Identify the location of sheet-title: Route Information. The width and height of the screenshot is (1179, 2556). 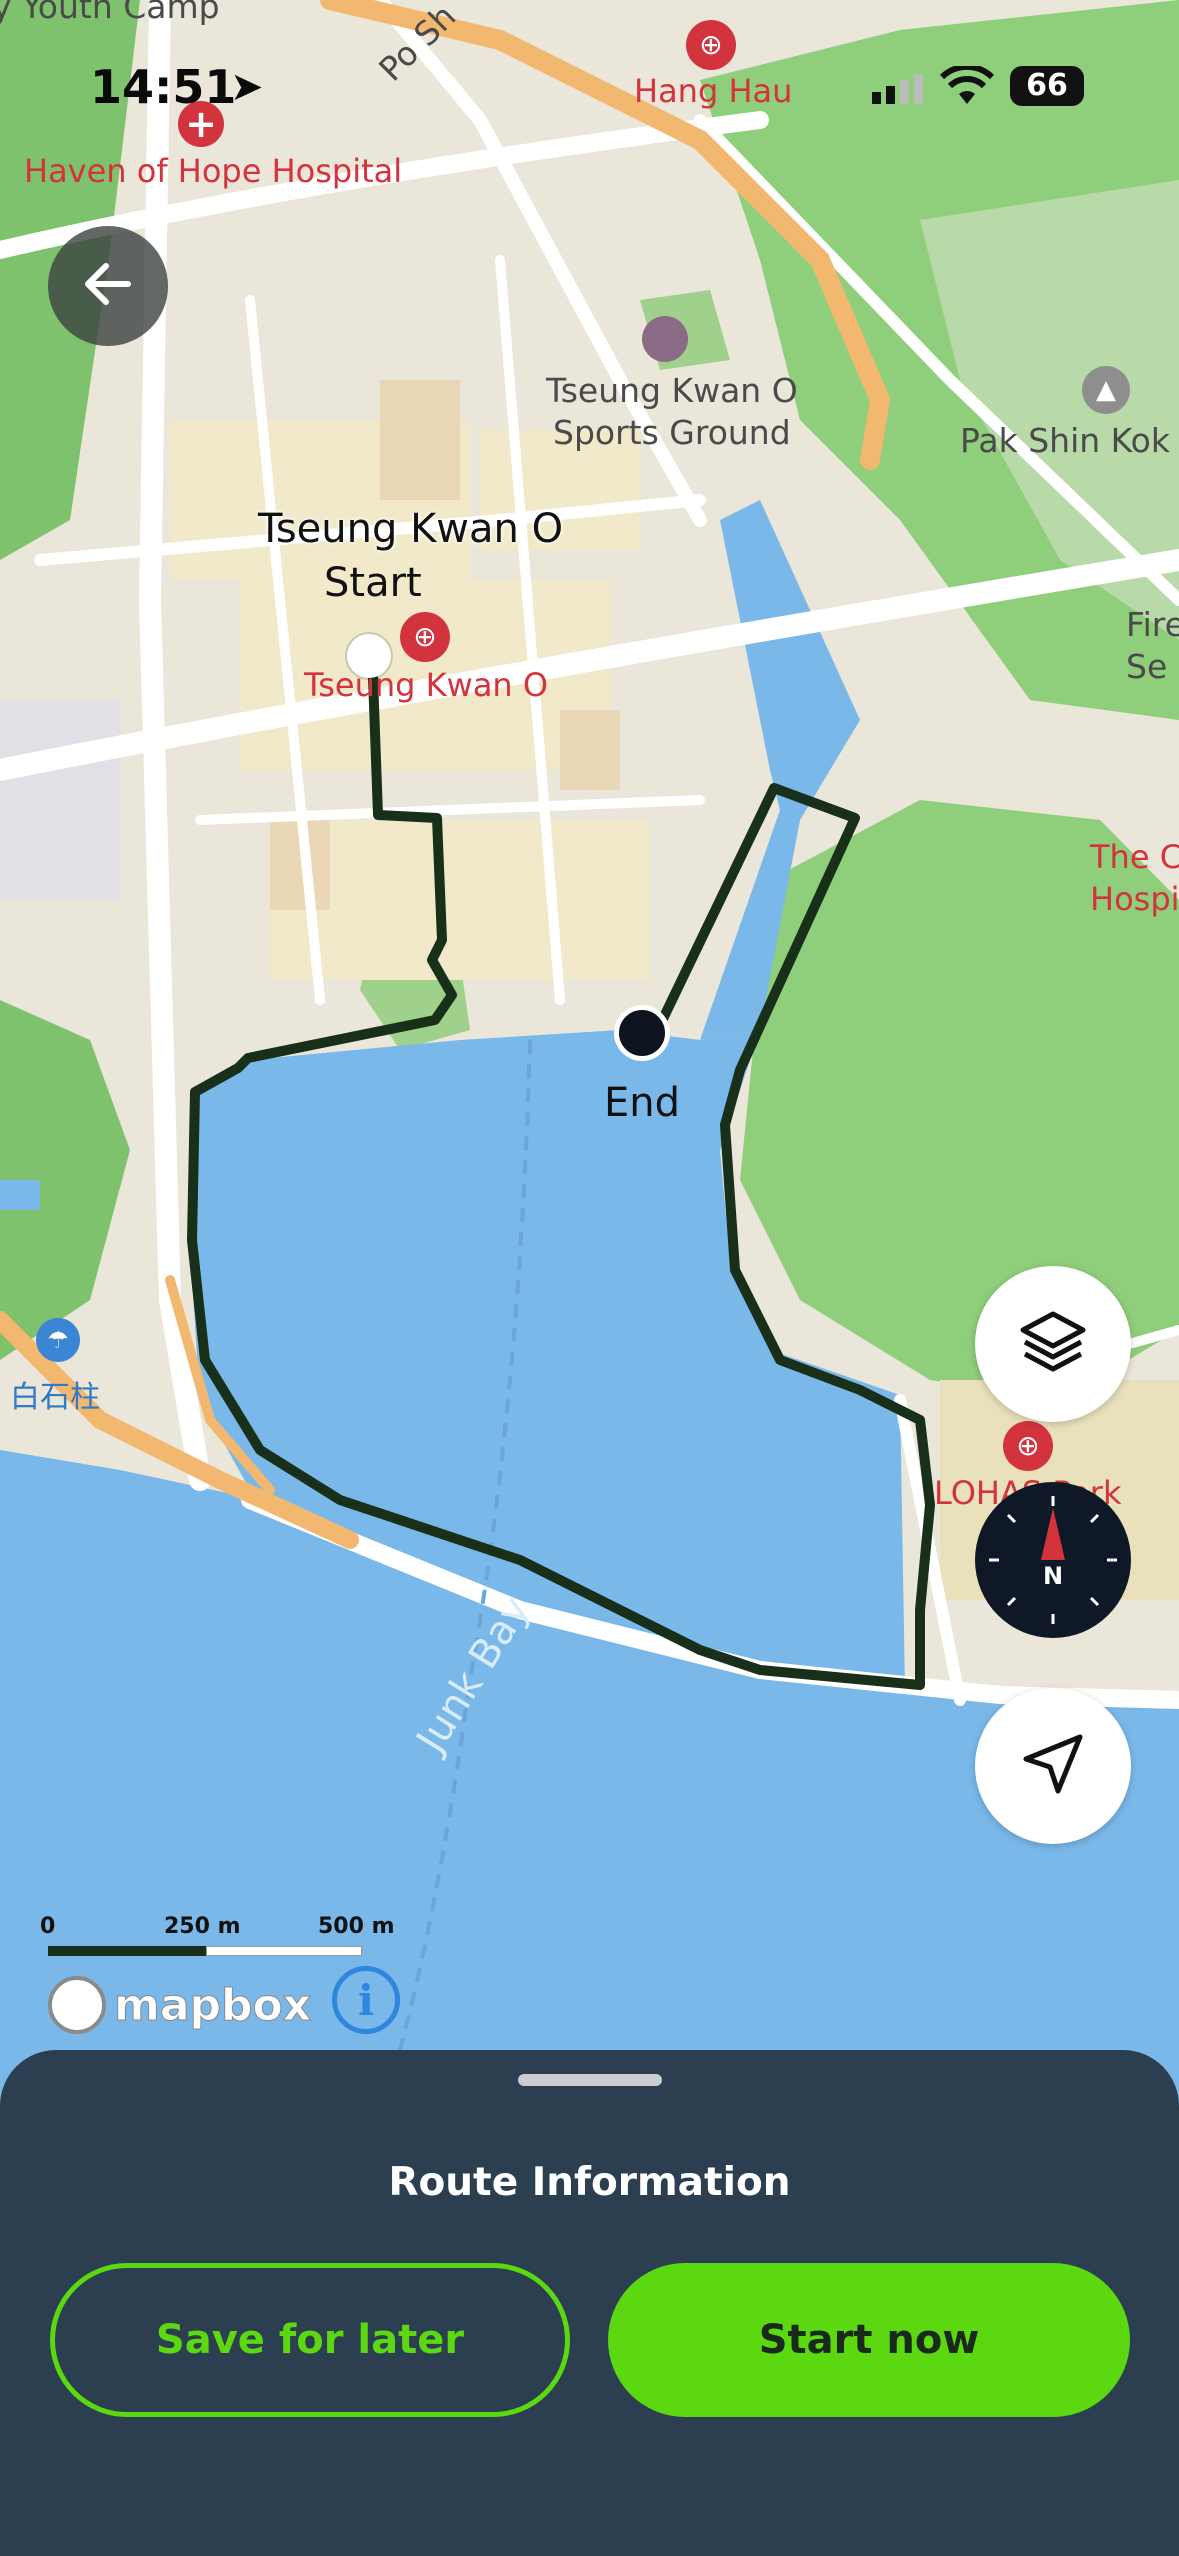
(589, 2182).